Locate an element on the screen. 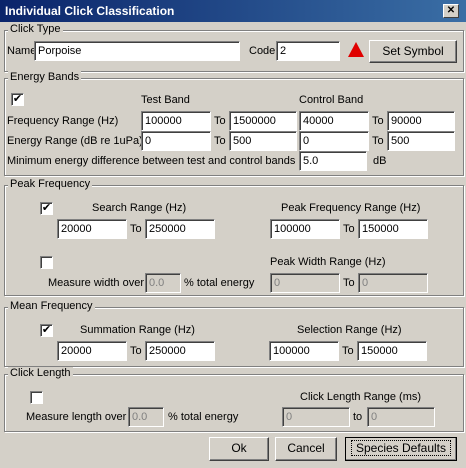  peak-frequency-legend: Peak Frequency is located at coordinates (50, 184).